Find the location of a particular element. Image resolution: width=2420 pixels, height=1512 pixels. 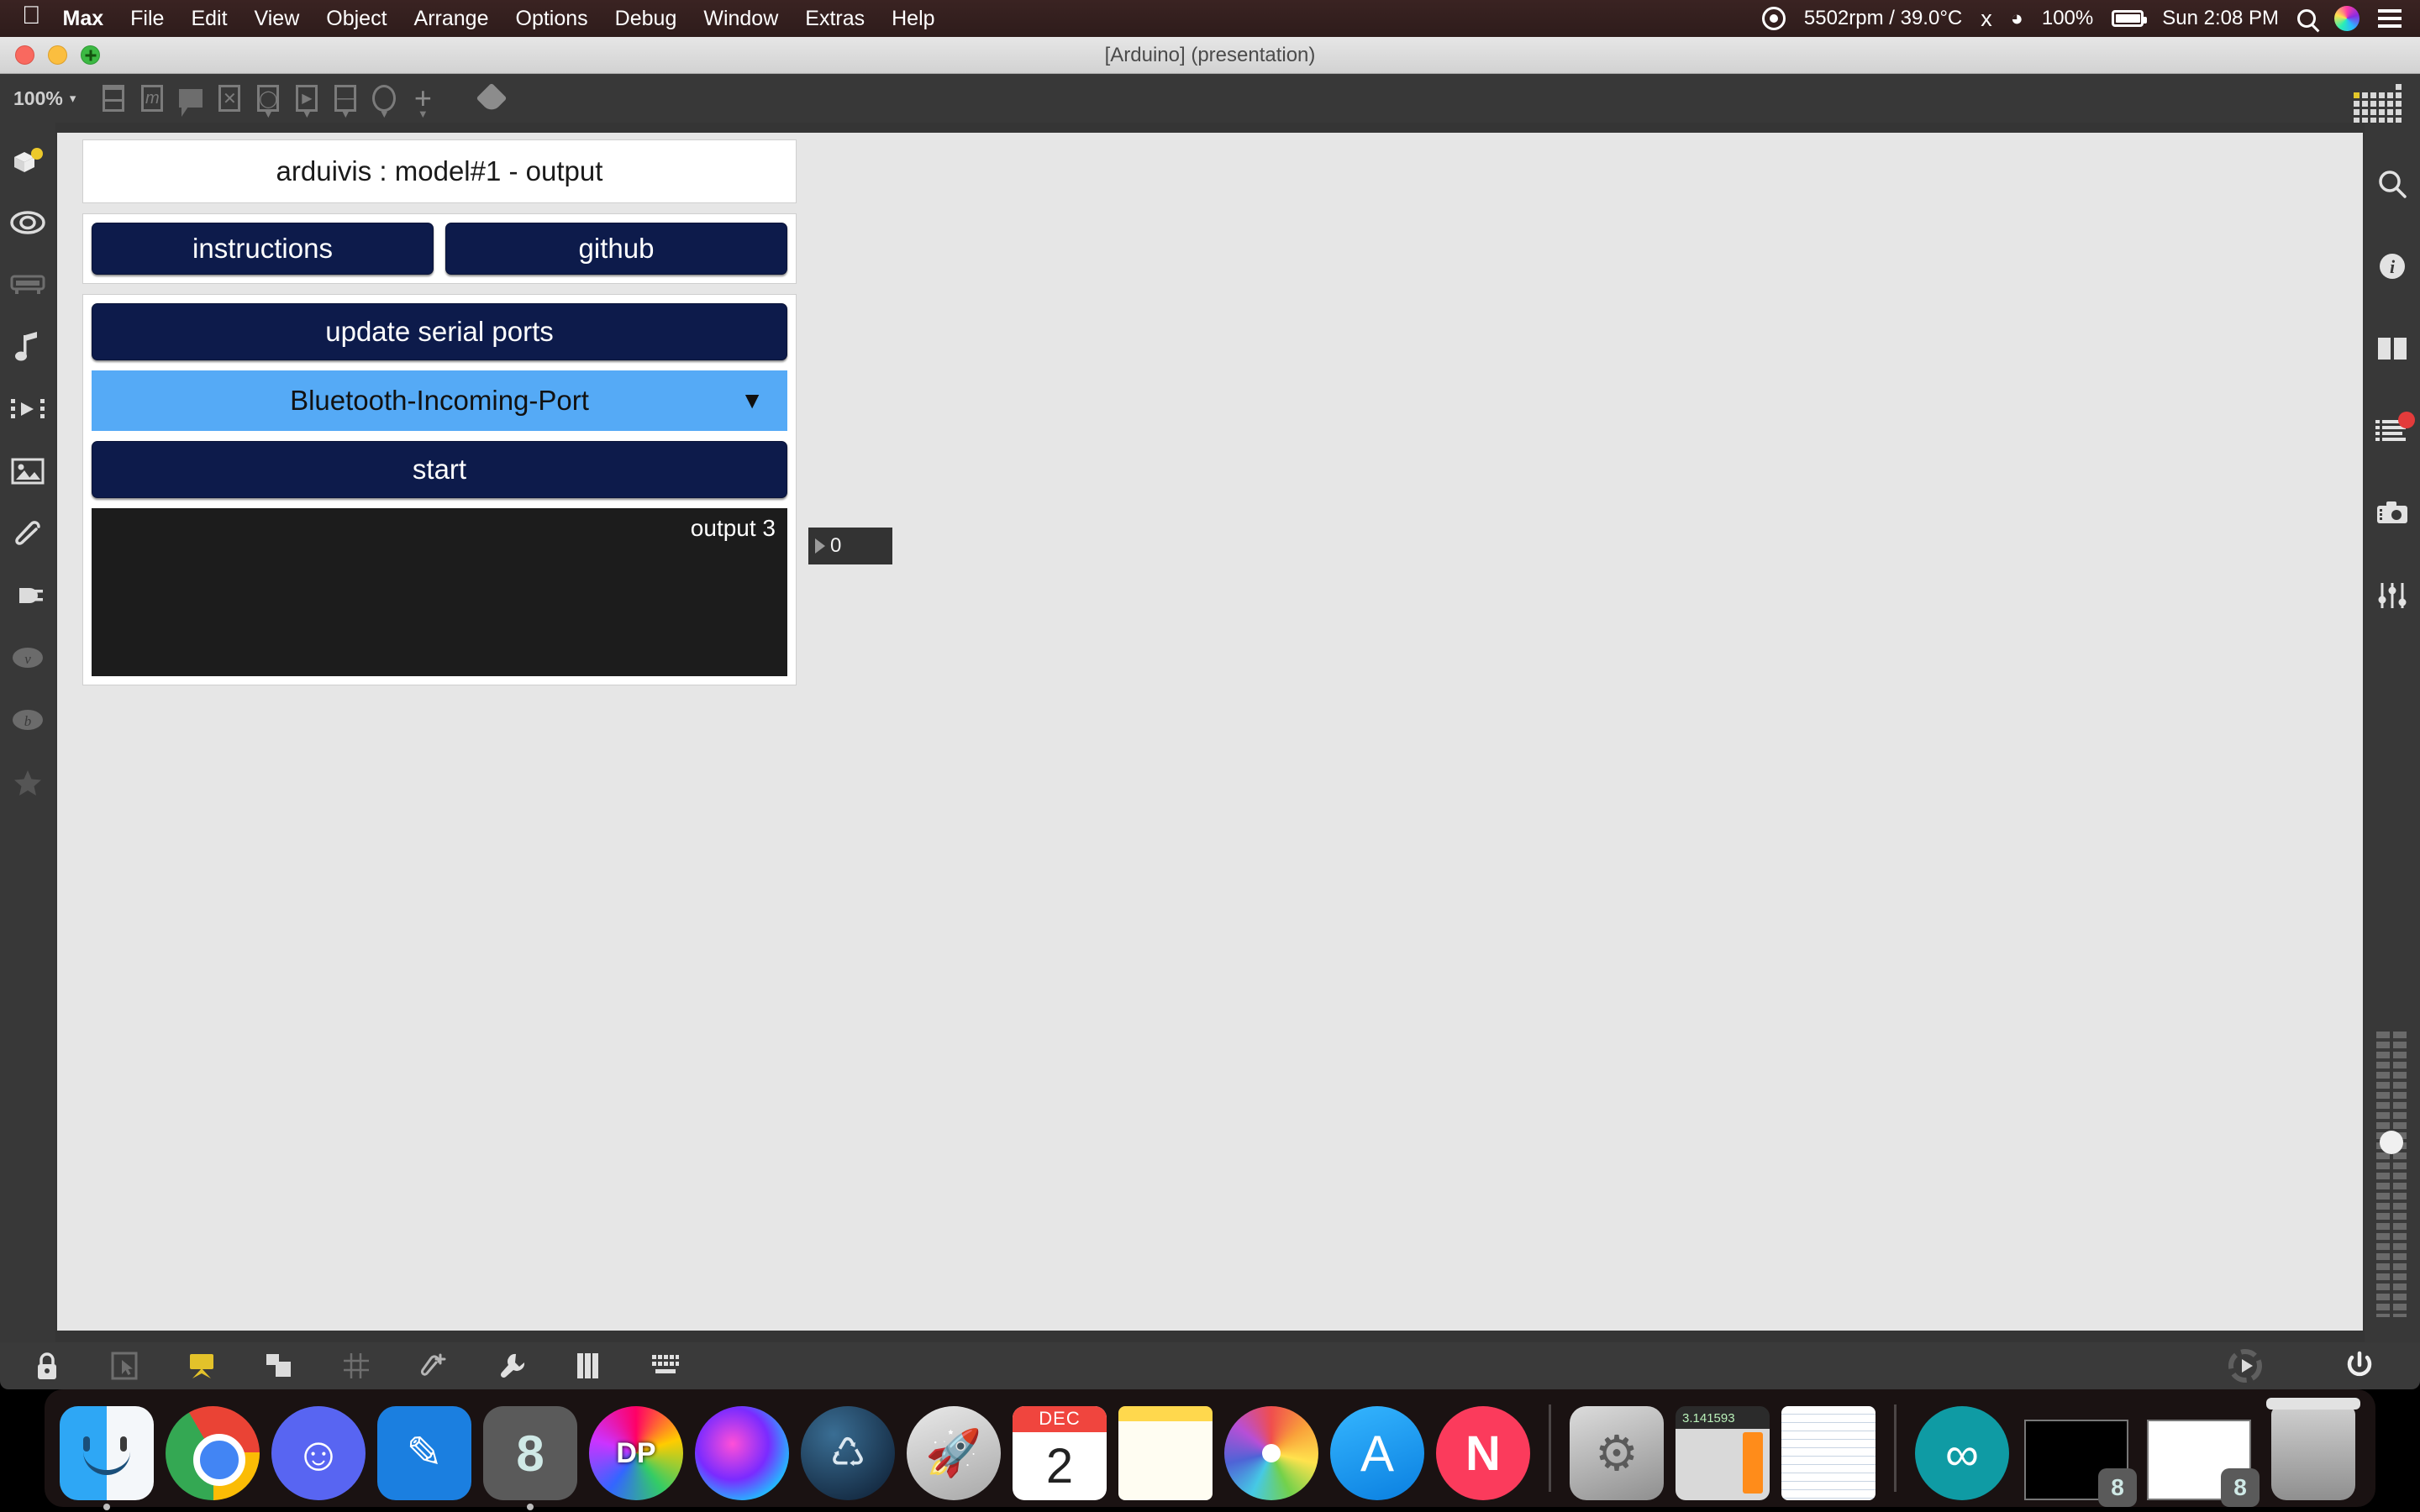

menu-item-arrange: Arrange is located at coordinates (451, 19).